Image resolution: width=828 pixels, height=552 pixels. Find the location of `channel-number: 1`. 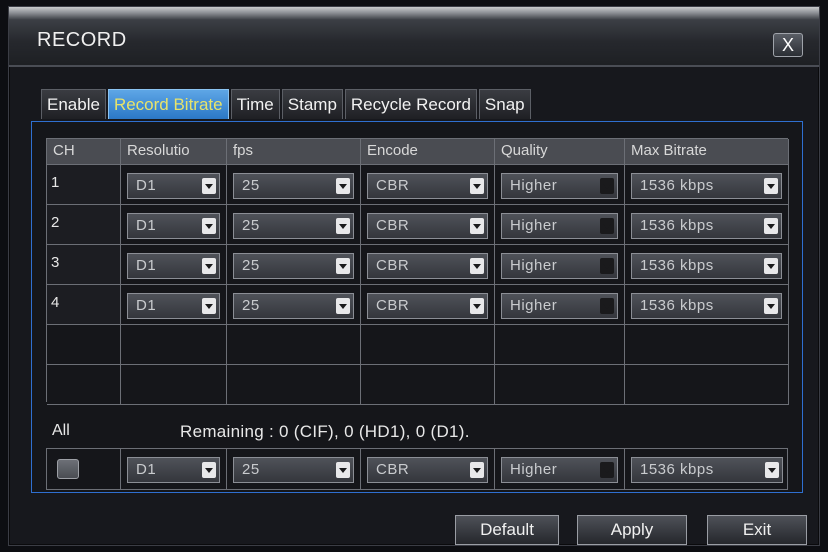

channel-number: 1 is located at coordinates (84, 185).